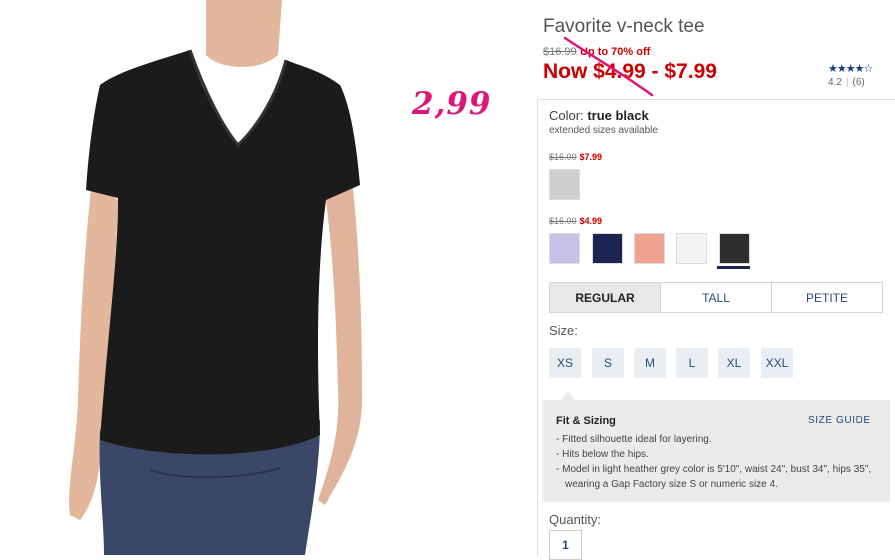  What do you see at coordinates (608, 363) in the screenshot?
I see `size-button-s: S` at bounding box center [608, 363].